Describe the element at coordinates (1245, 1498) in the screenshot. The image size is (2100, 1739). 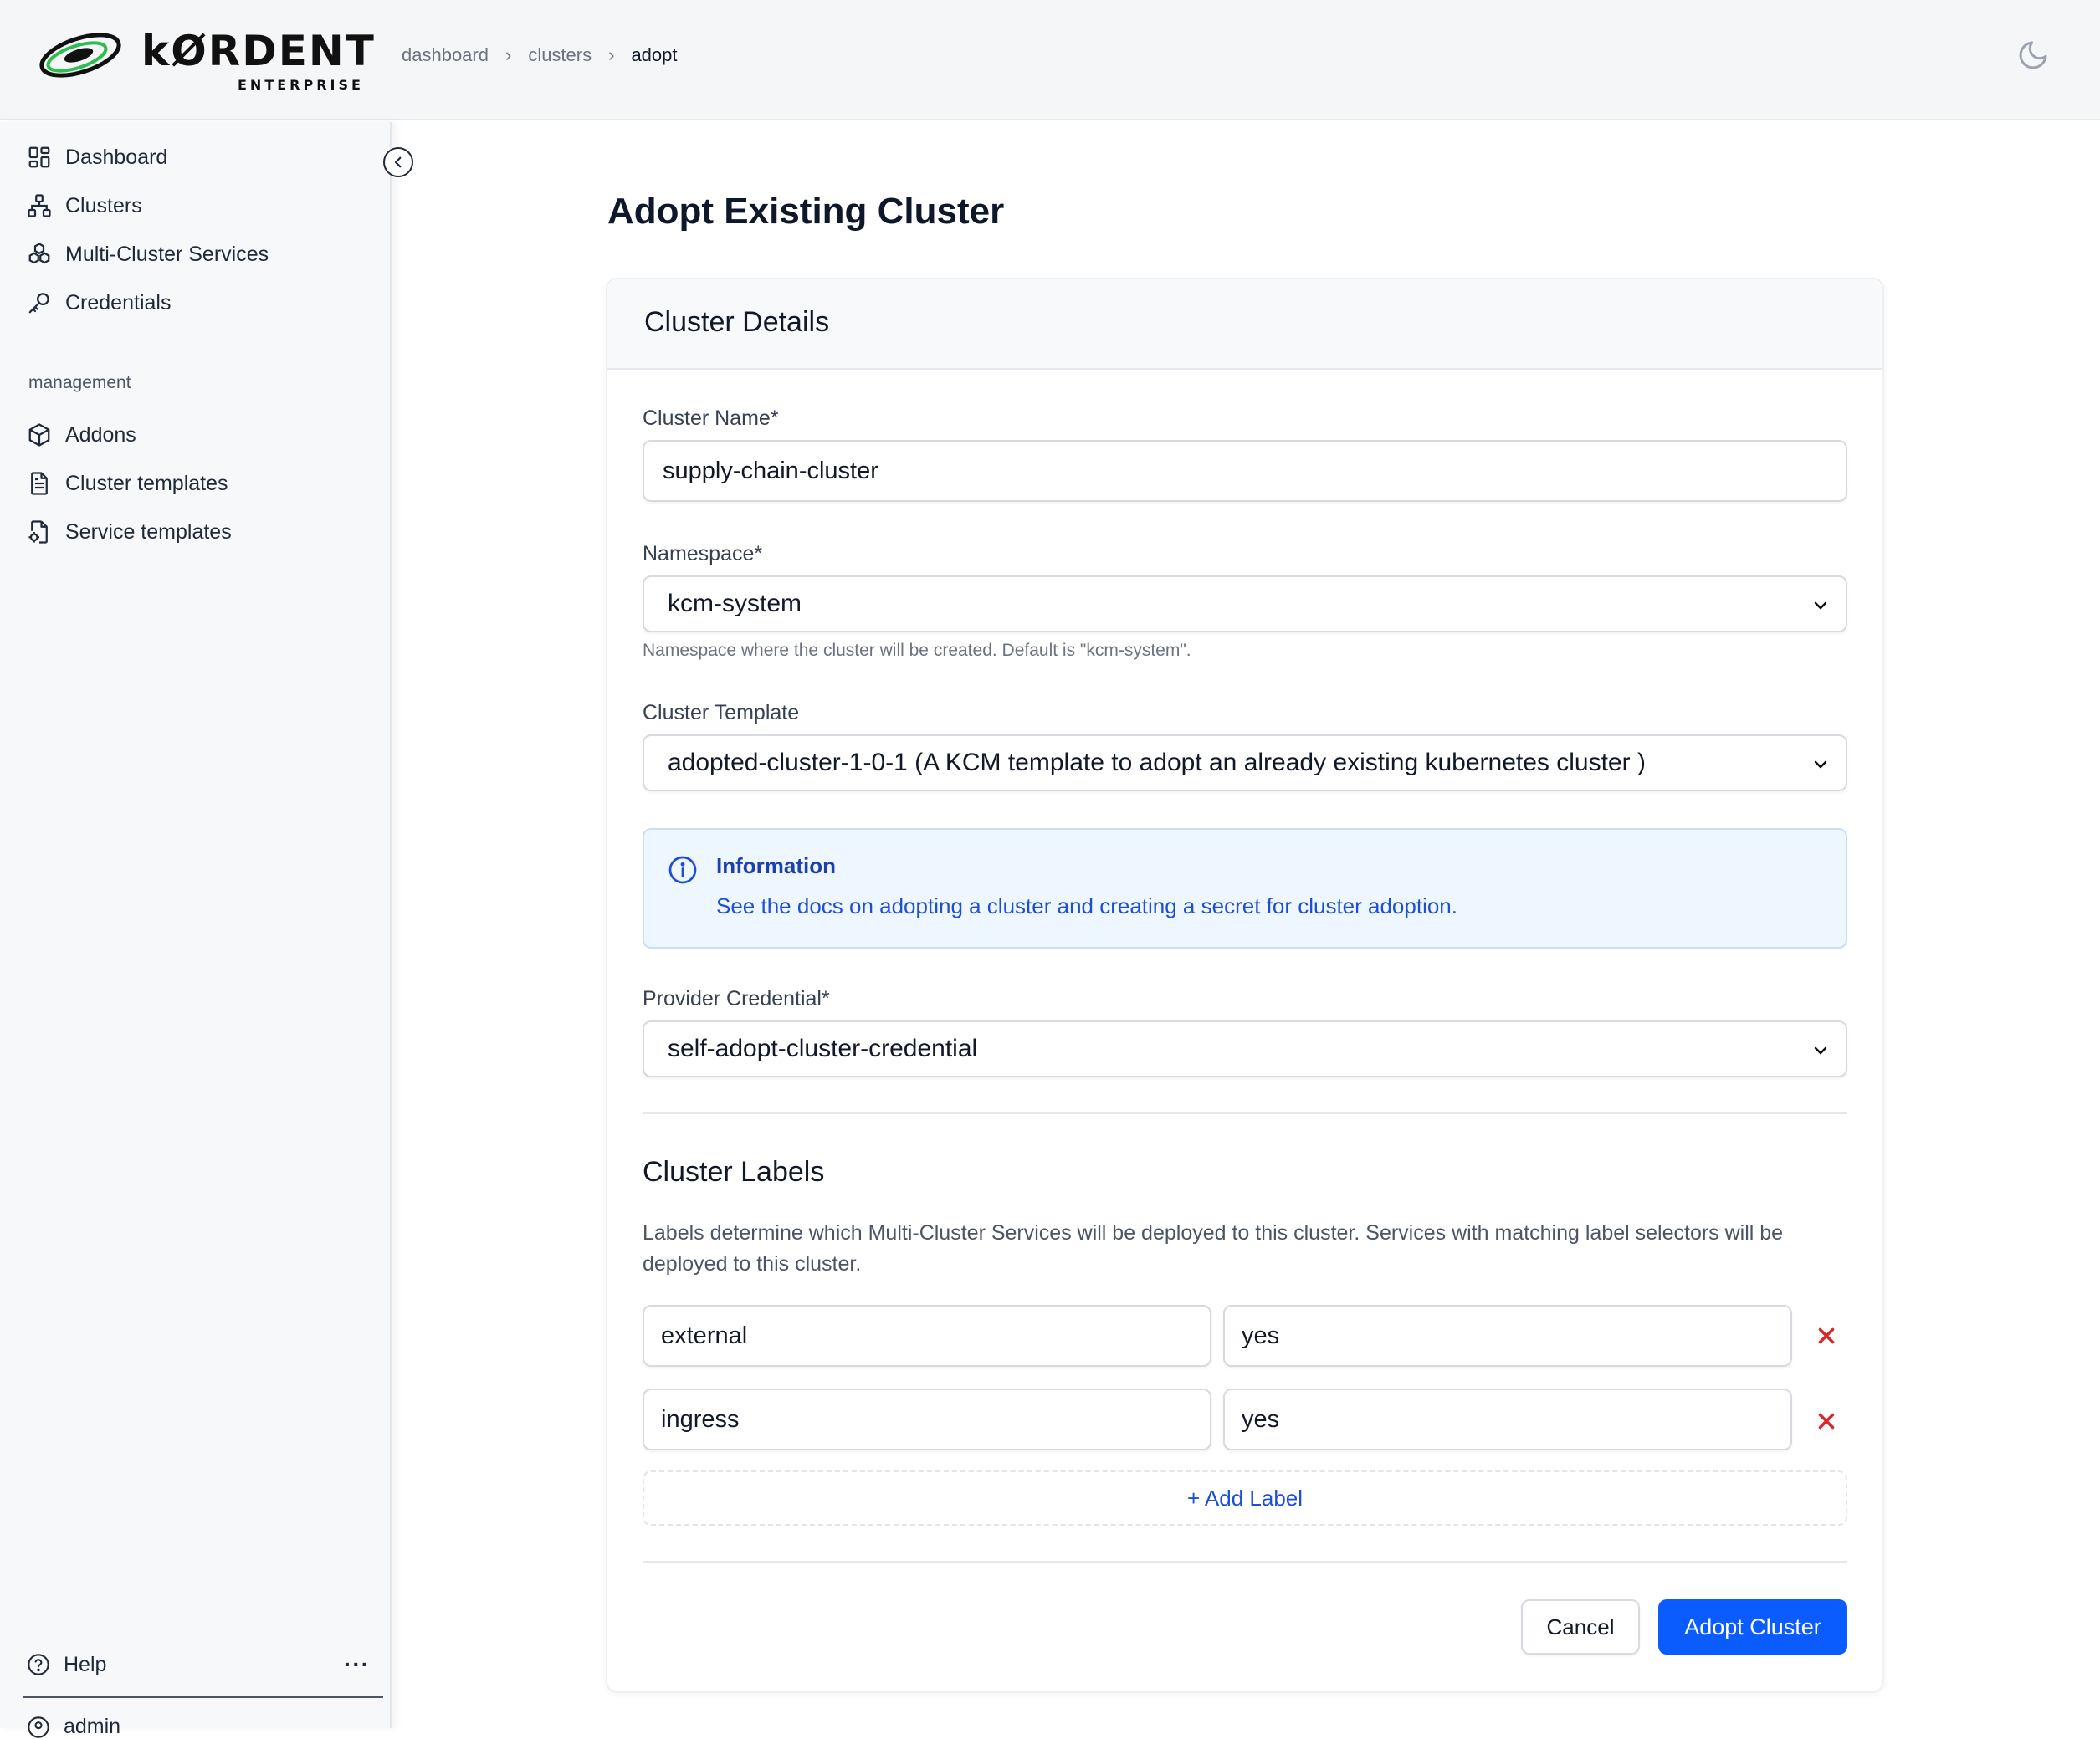
I see `add-label-button: + Add Label` at that location.